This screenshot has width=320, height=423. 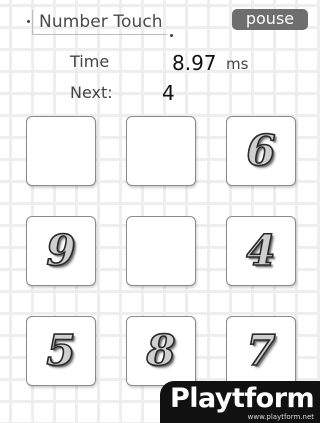 I want to click on number-tile: 6, so click(x=261, y=151).